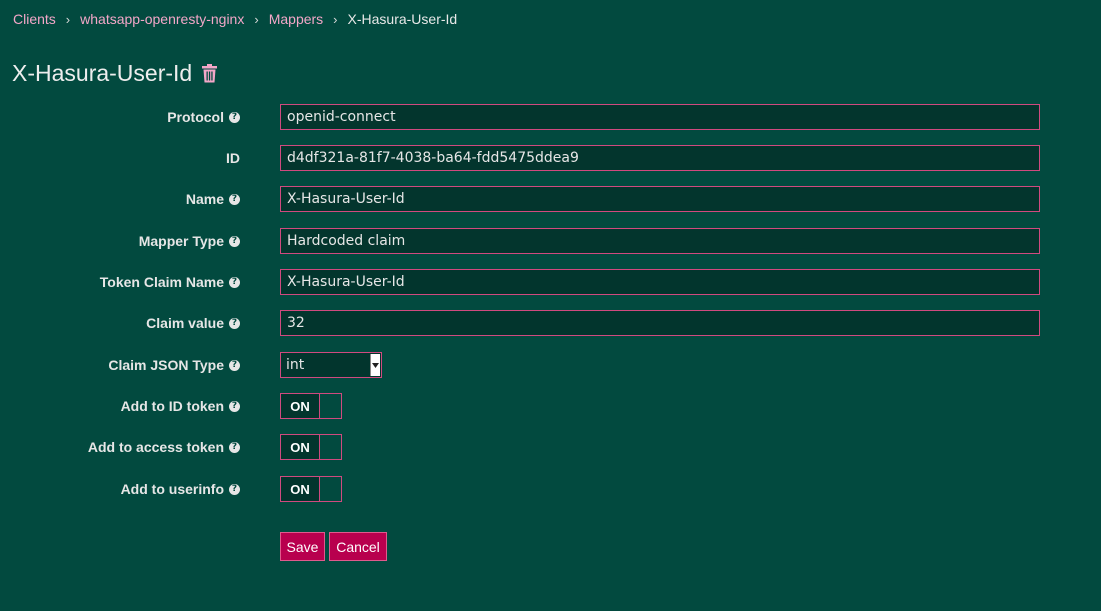  I want to click on protocol-label-text: Protocol, so click(195, 117).